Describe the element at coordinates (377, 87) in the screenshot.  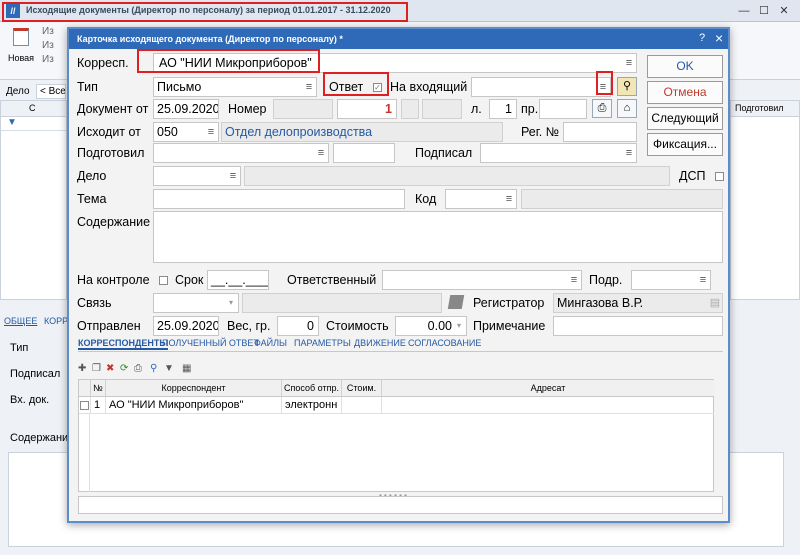
I see `answer-checkbox: ✓` at that location.